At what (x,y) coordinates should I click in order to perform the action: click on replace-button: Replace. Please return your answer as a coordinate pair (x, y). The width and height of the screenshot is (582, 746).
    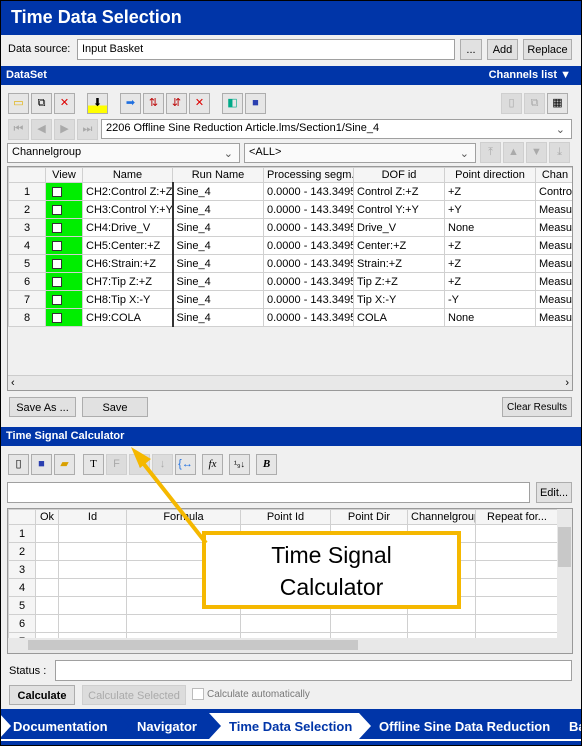
    Looking at the image, I should click on (547, 49).